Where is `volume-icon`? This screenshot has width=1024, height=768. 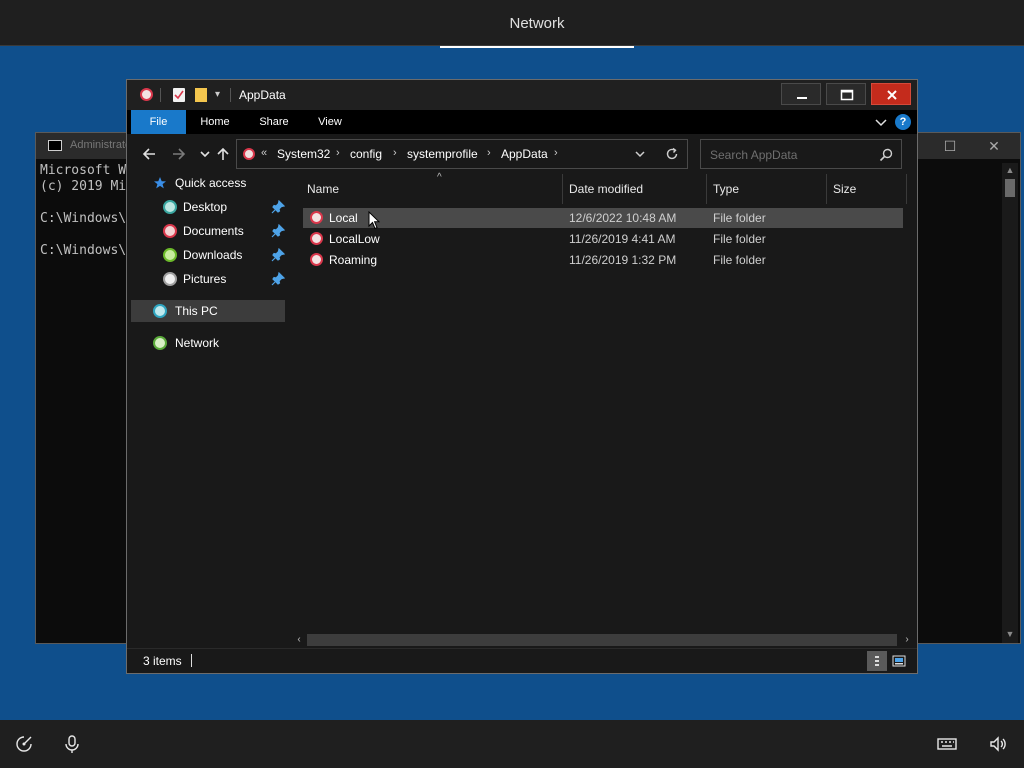 volume-icon is located at coordinates (998, 744).